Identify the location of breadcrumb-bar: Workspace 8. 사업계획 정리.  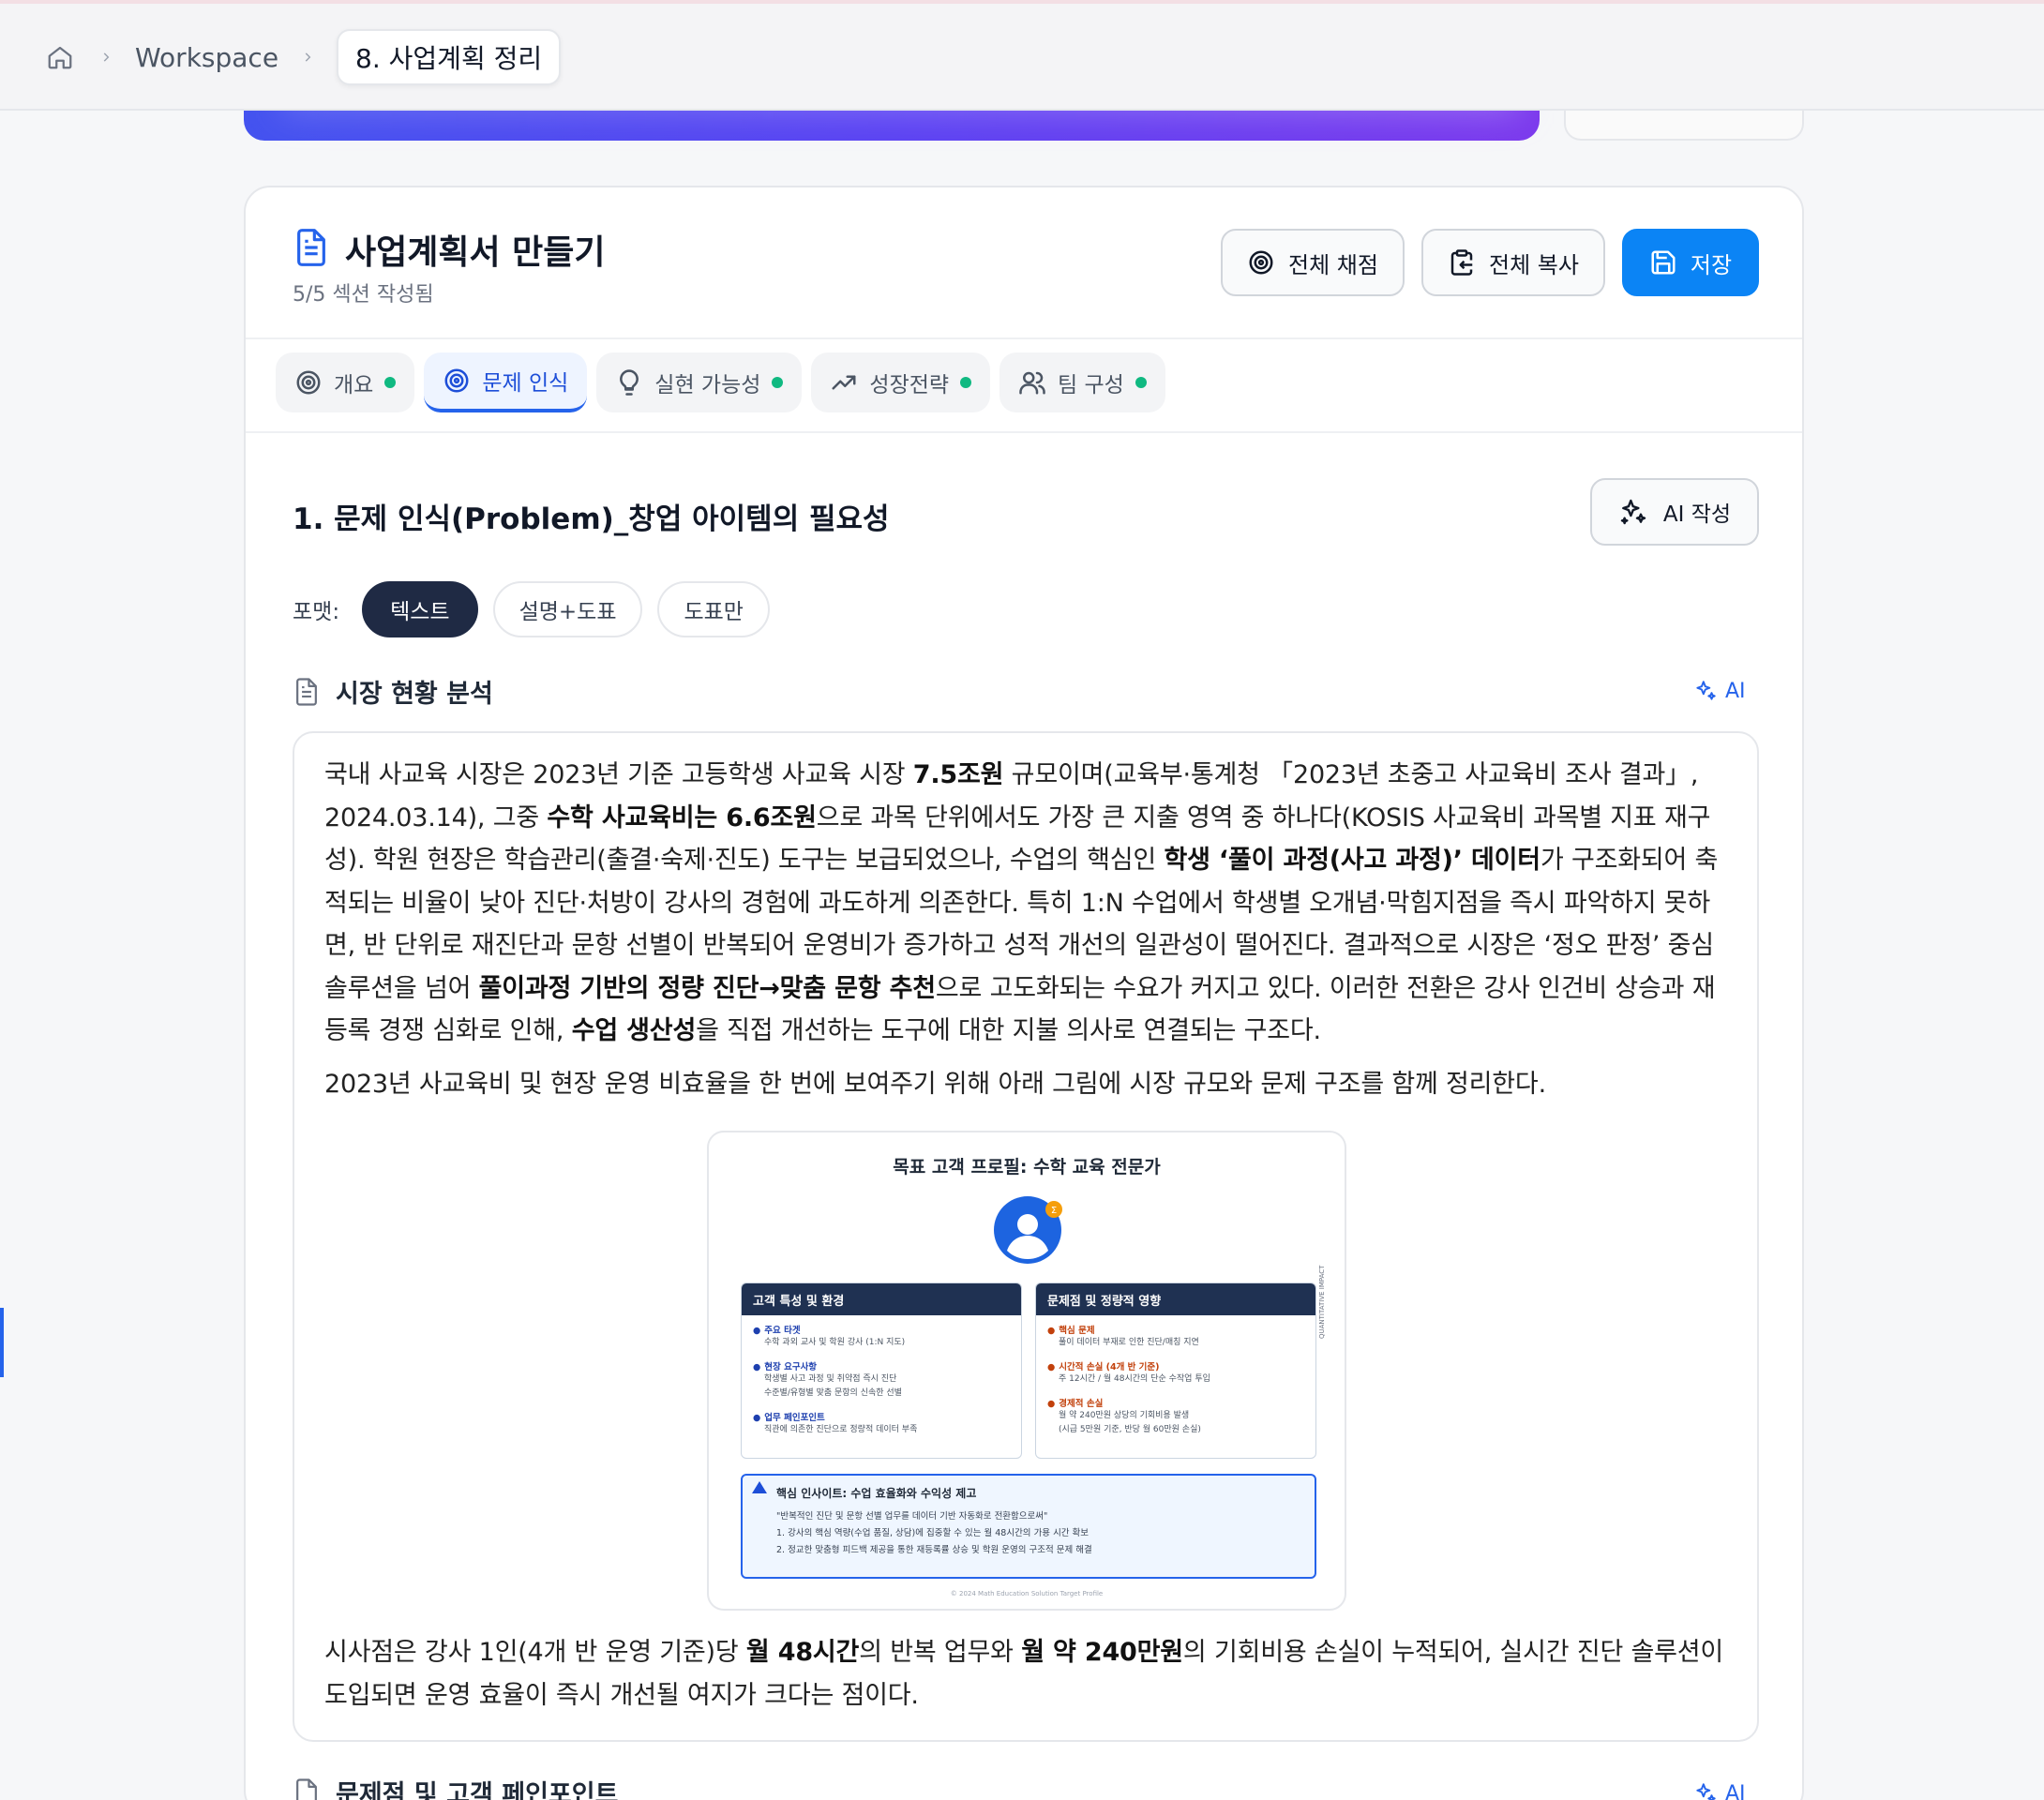
(1022, 55).